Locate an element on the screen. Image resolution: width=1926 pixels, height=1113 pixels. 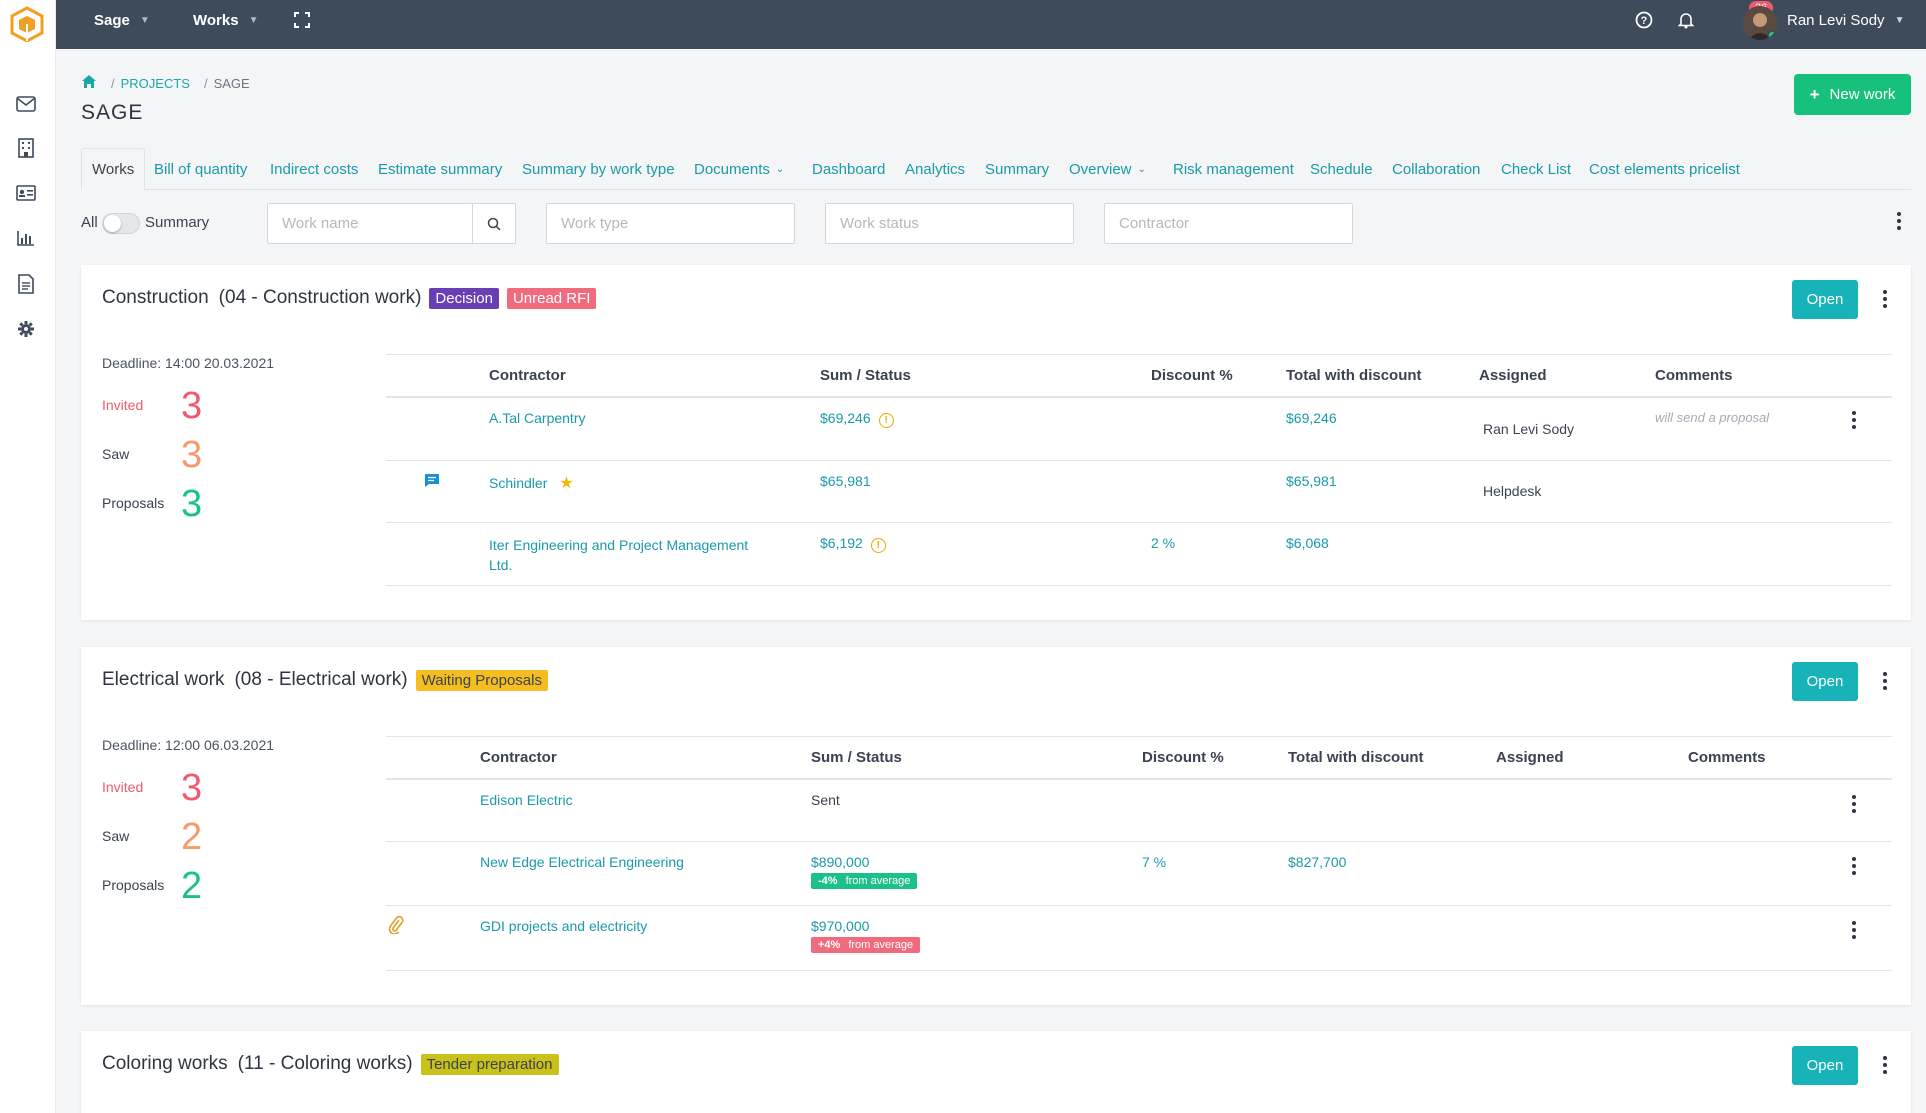
discount-cell: 2 % is located at coordinates (1163, 543).